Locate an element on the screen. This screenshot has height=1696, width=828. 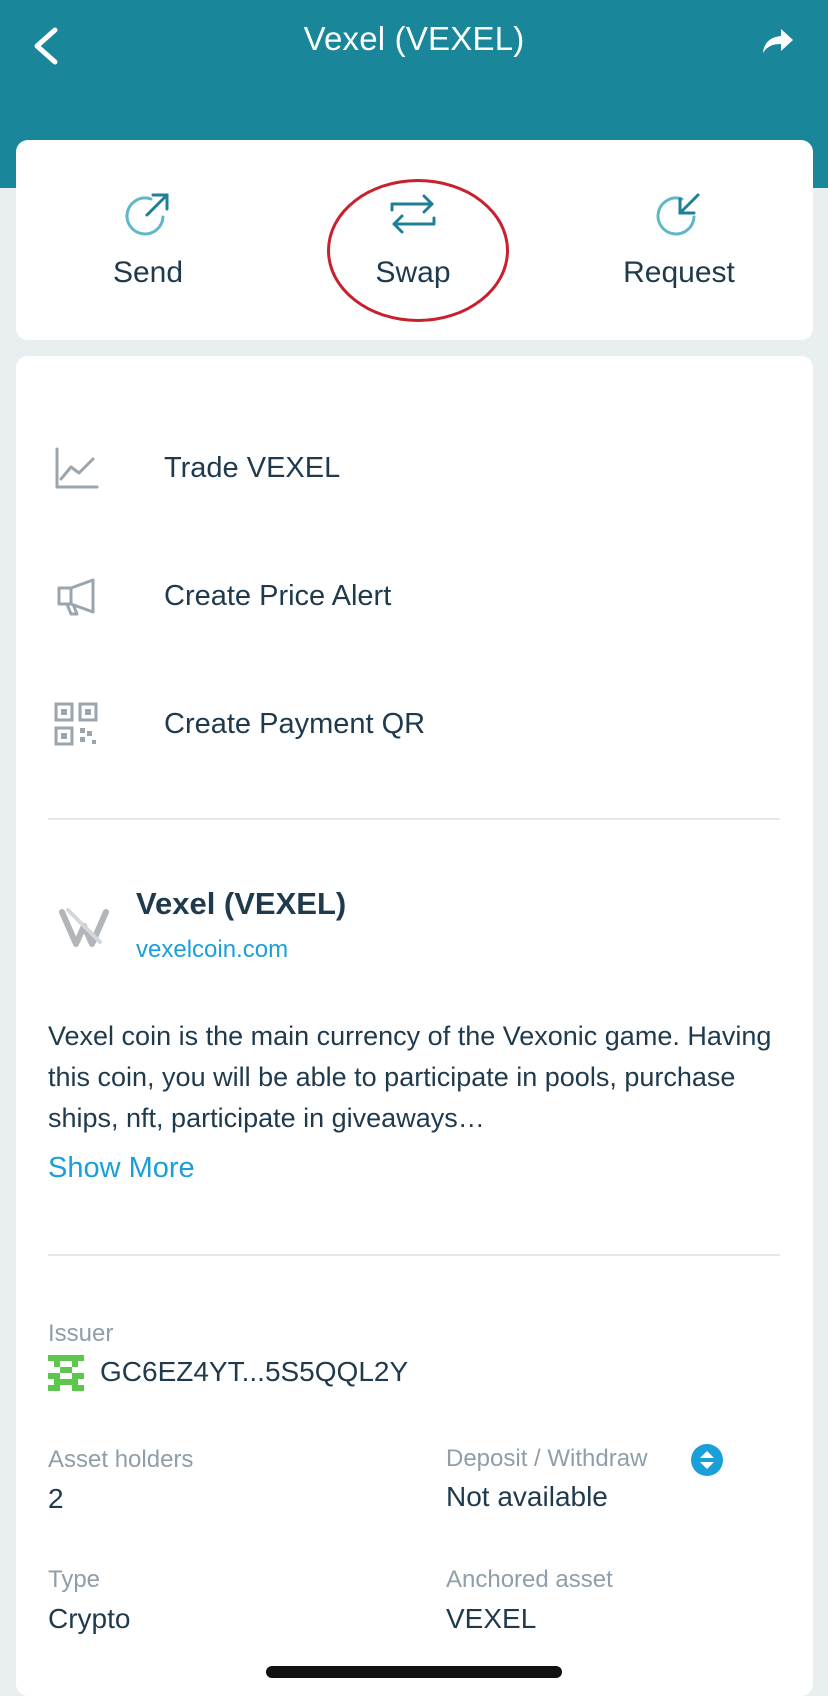
swap-button: Swap is located at coordinates (413, 240).